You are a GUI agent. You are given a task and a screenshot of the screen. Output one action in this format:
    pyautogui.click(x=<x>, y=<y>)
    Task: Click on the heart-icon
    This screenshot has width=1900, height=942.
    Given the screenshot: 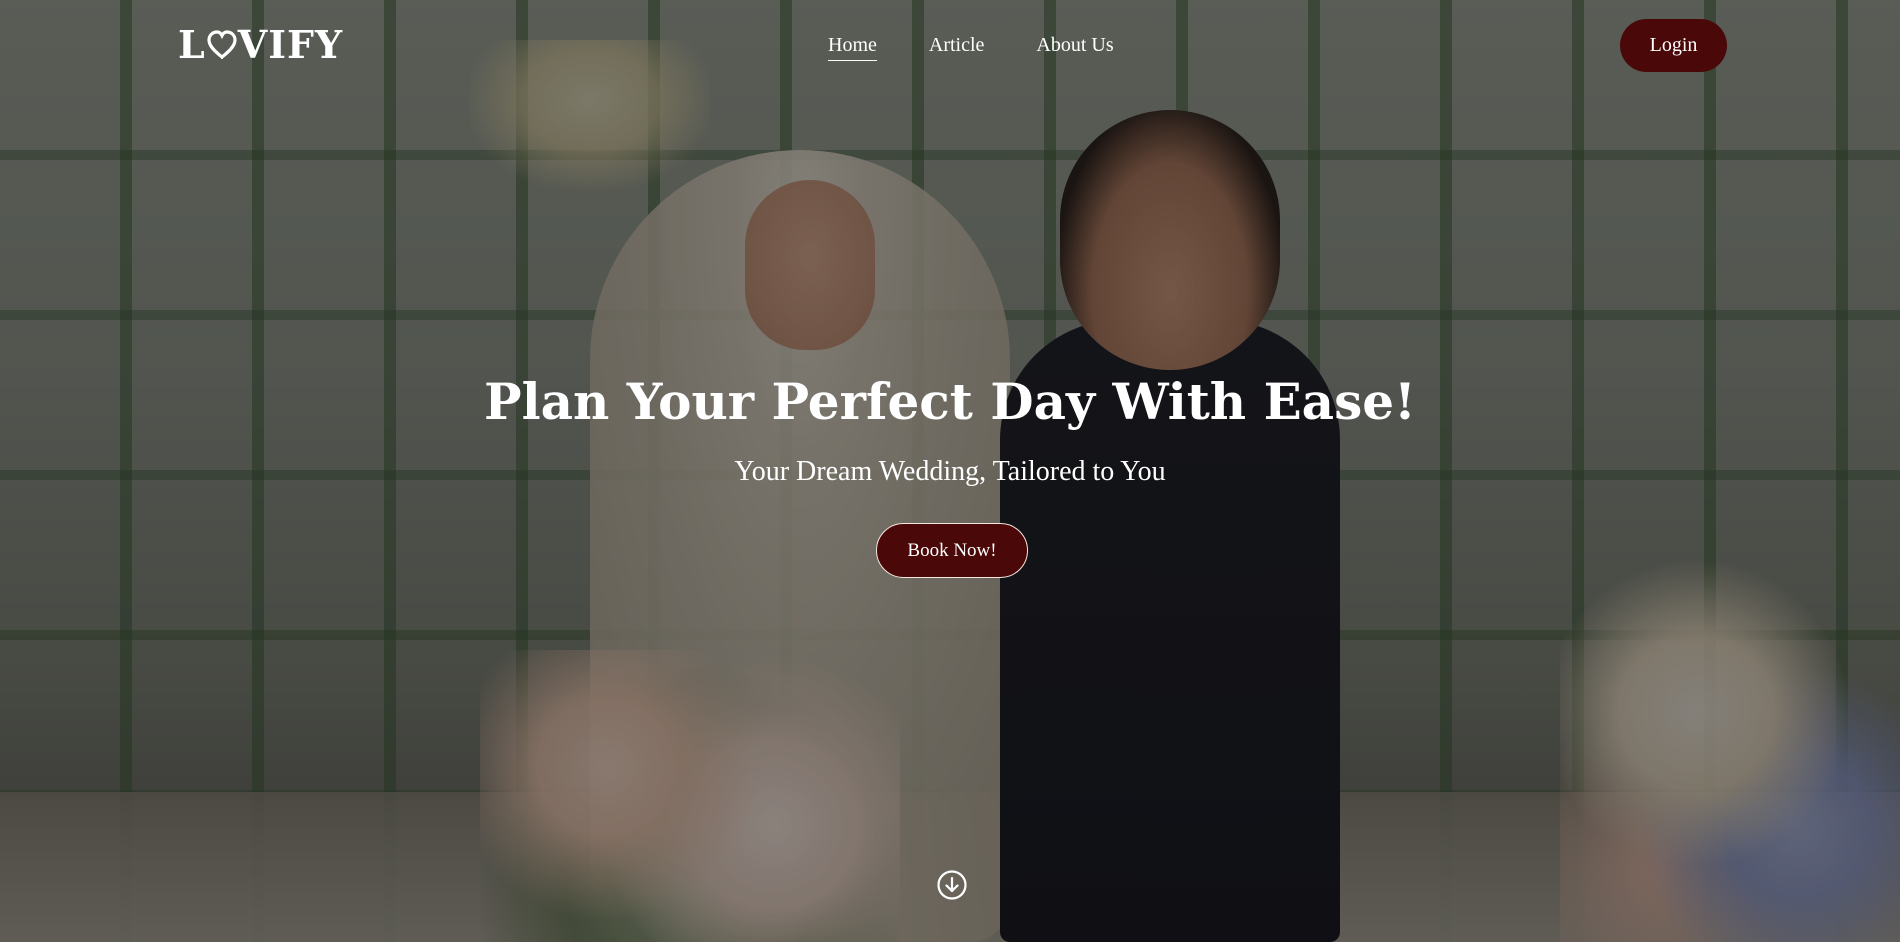 What is the action you would take?
    pyautogui.click(x=222, y=44)
    